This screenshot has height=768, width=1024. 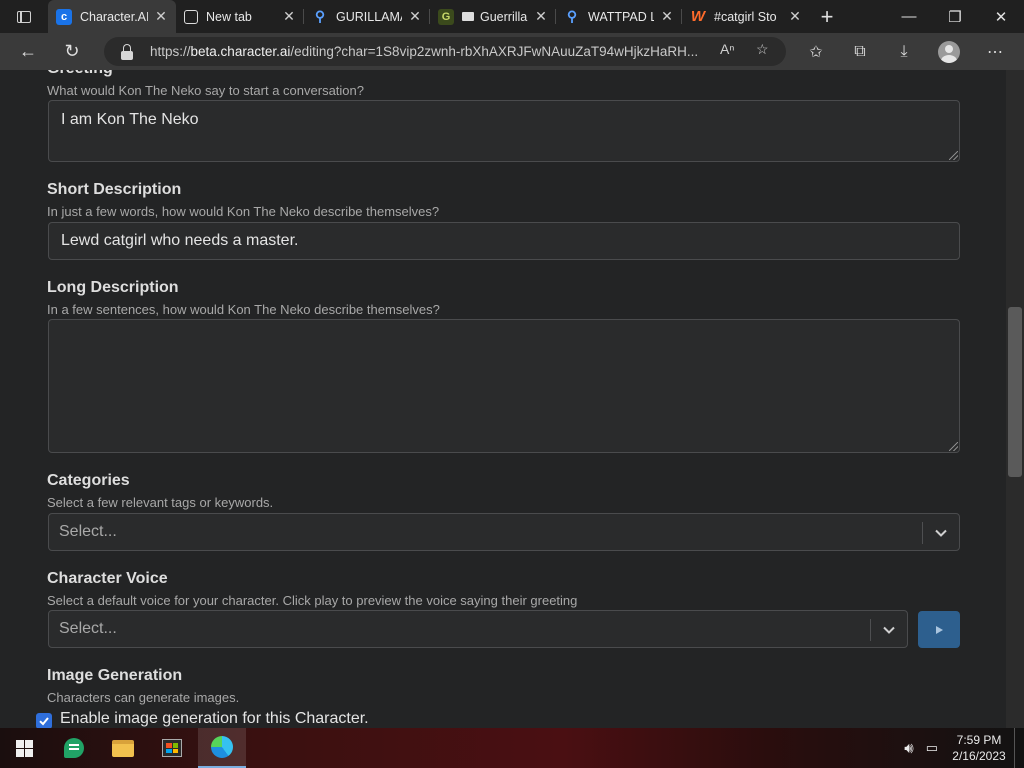 I want to click on favorites-icon: ✩, so click(x=816, y=51).